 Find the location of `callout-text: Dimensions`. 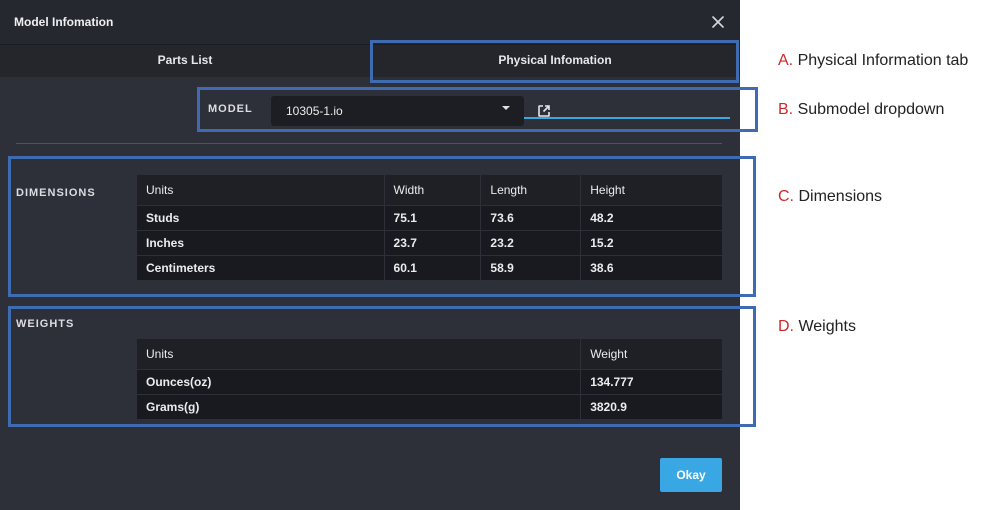

callout-text: Dimensions is located at coordinates (840, 196).